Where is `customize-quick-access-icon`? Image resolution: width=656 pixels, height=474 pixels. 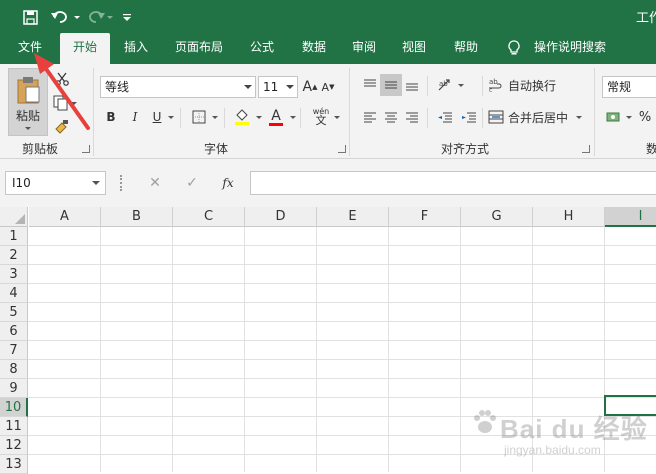 customize-quick-access-icon is located at coordinates (127, 17).